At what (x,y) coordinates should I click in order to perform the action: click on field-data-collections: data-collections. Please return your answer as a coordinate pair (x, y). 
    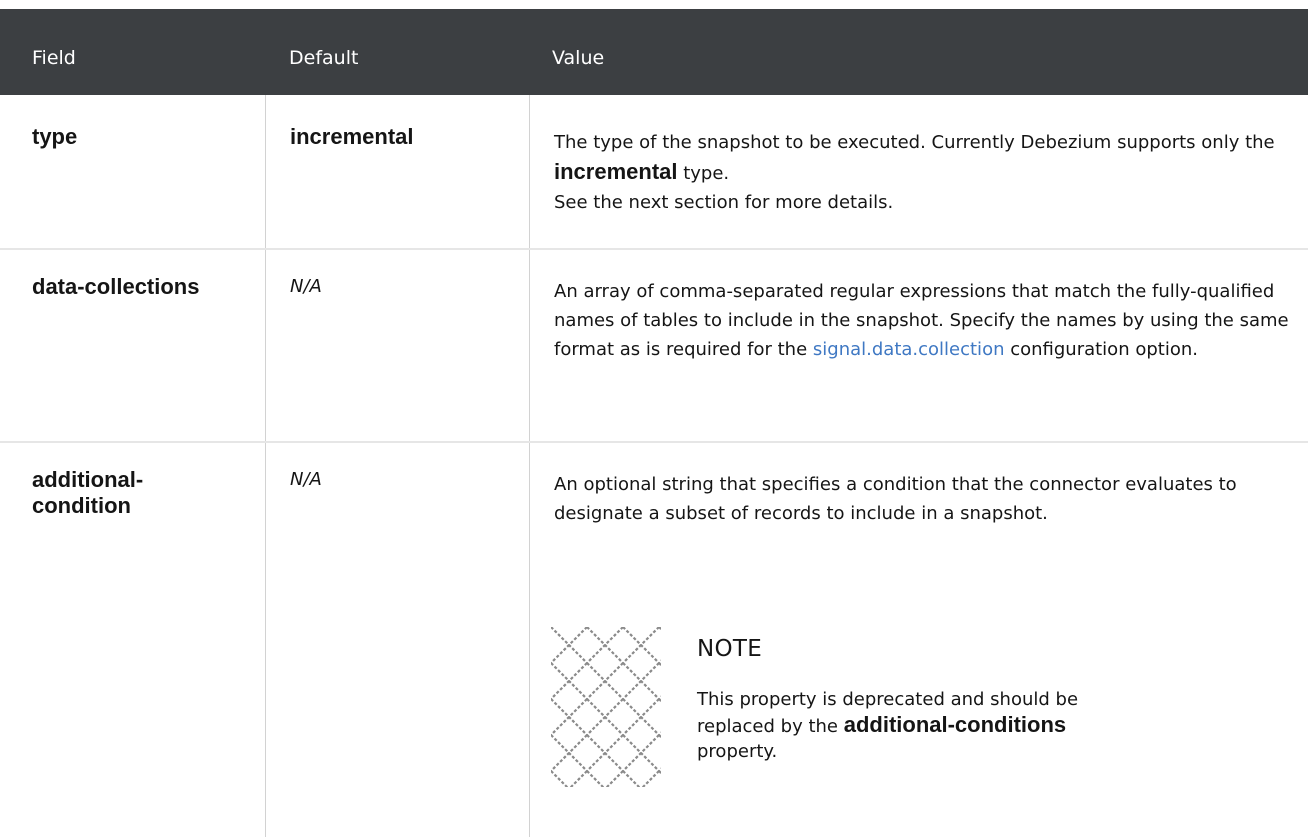
    Looking at the image, I should click on (116, 286).